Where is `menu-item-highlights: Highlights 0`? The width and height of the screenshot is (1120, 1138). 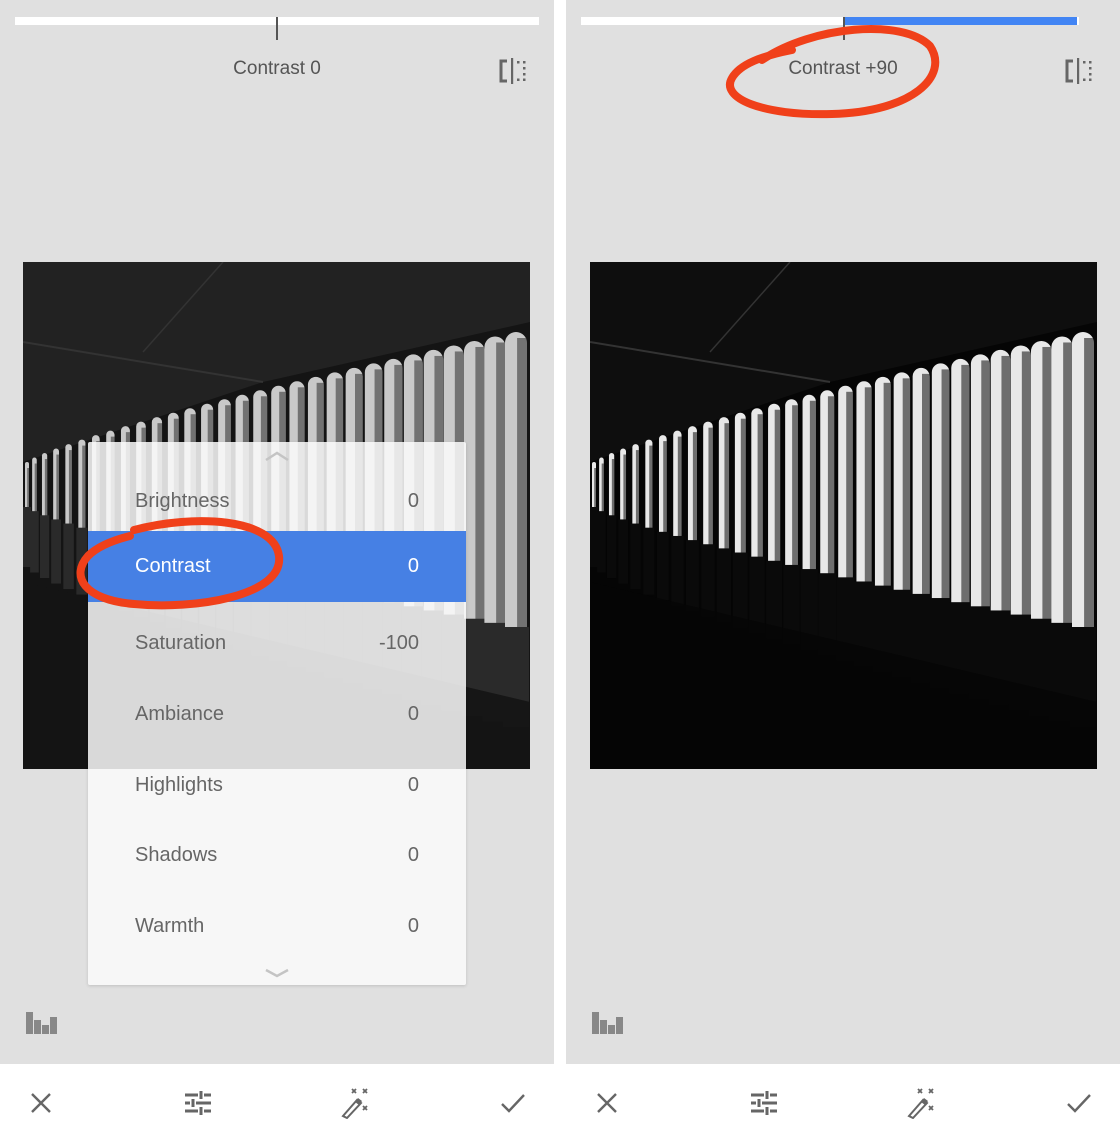
menu-item-highlights: Highlights 0 is located at coordinates (277, 785).